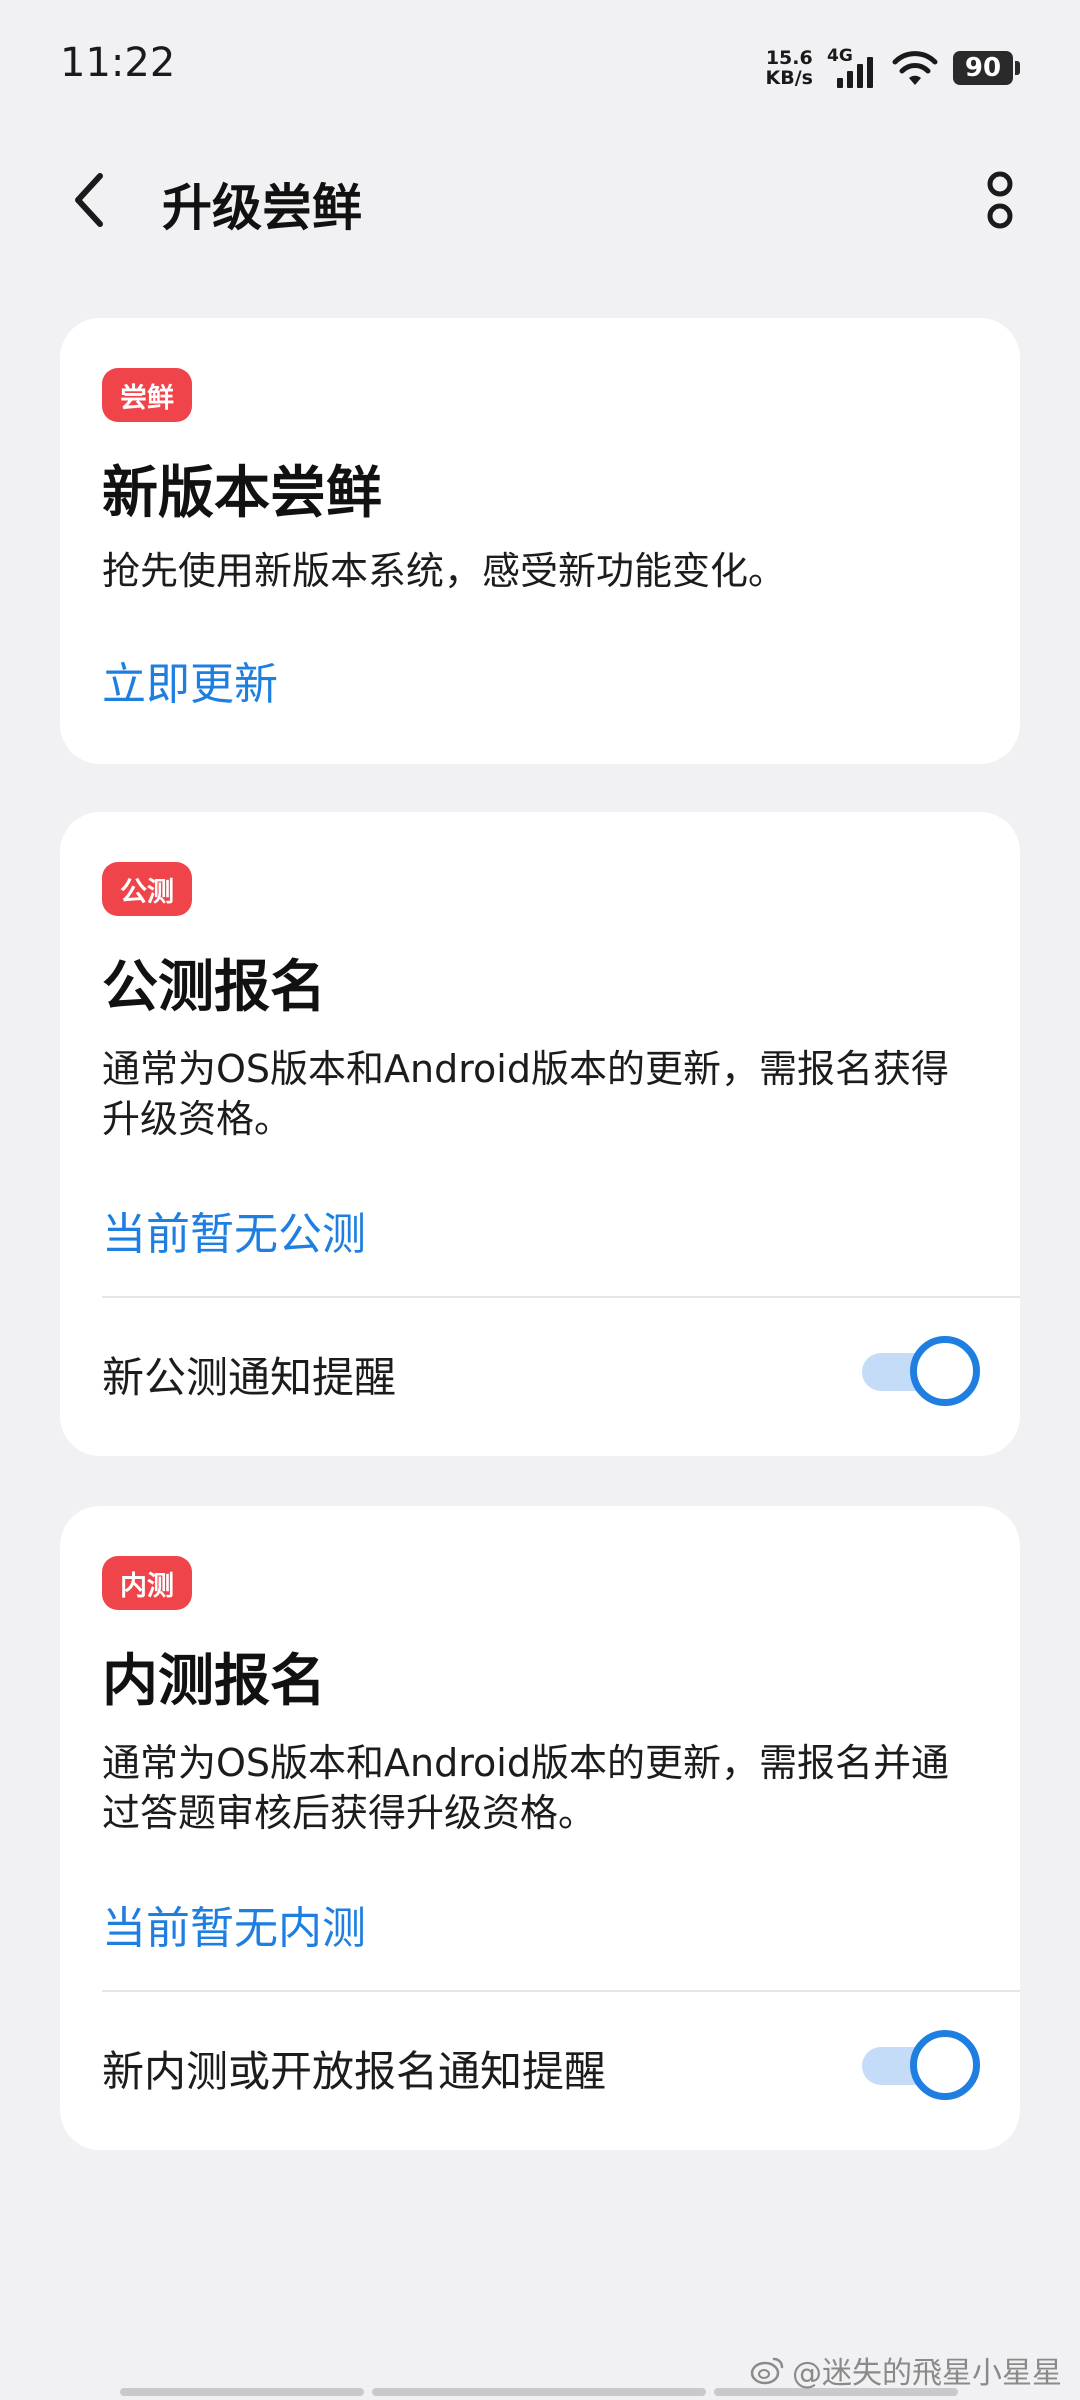 This screenshot has height=2400, width=1080. What do you see at coordinates (789, 78) in the screenshot?
I see `network-speed-unit: KB/s` at bounding box center [789, 78].